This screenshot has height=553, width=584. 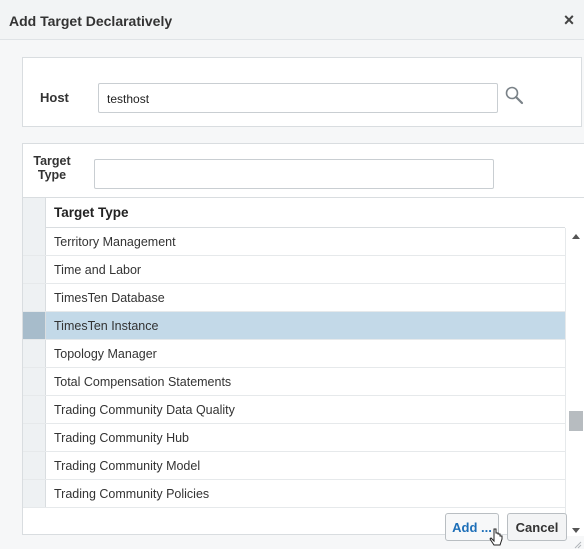 I want to click on table-cell: Trading Community Hub, so click(x=122, y=438).